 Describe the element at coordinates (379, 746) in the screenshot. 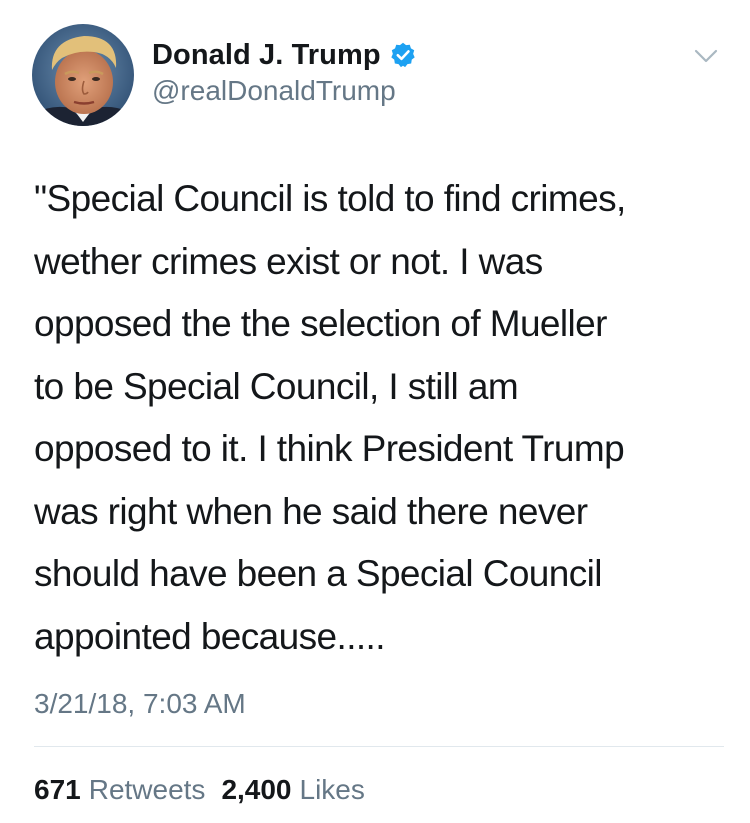

I see `divider` at that location.